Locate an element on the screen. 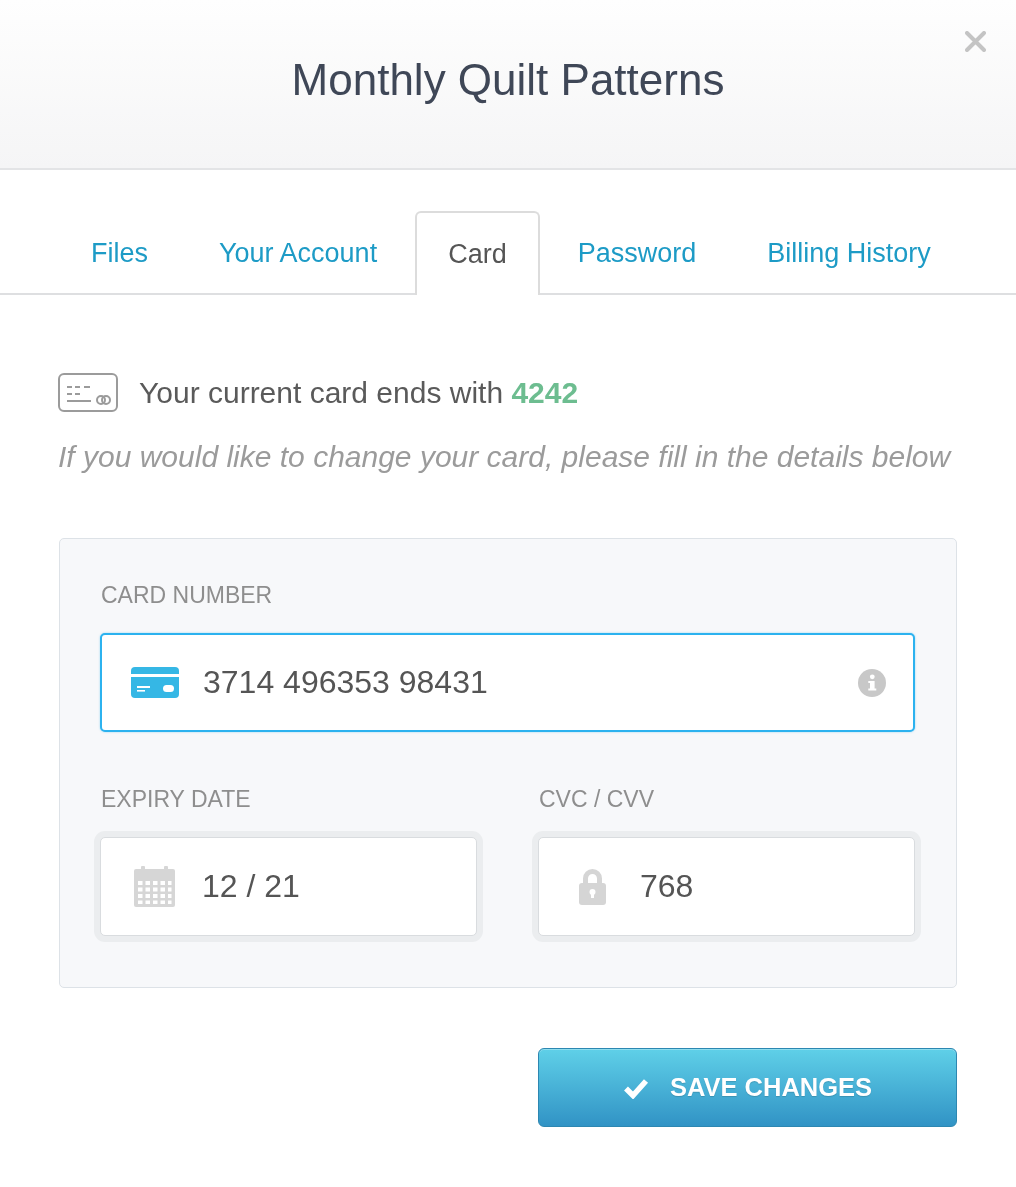  field-label: EXPIRY DATE is located at coordinates (176, 799).